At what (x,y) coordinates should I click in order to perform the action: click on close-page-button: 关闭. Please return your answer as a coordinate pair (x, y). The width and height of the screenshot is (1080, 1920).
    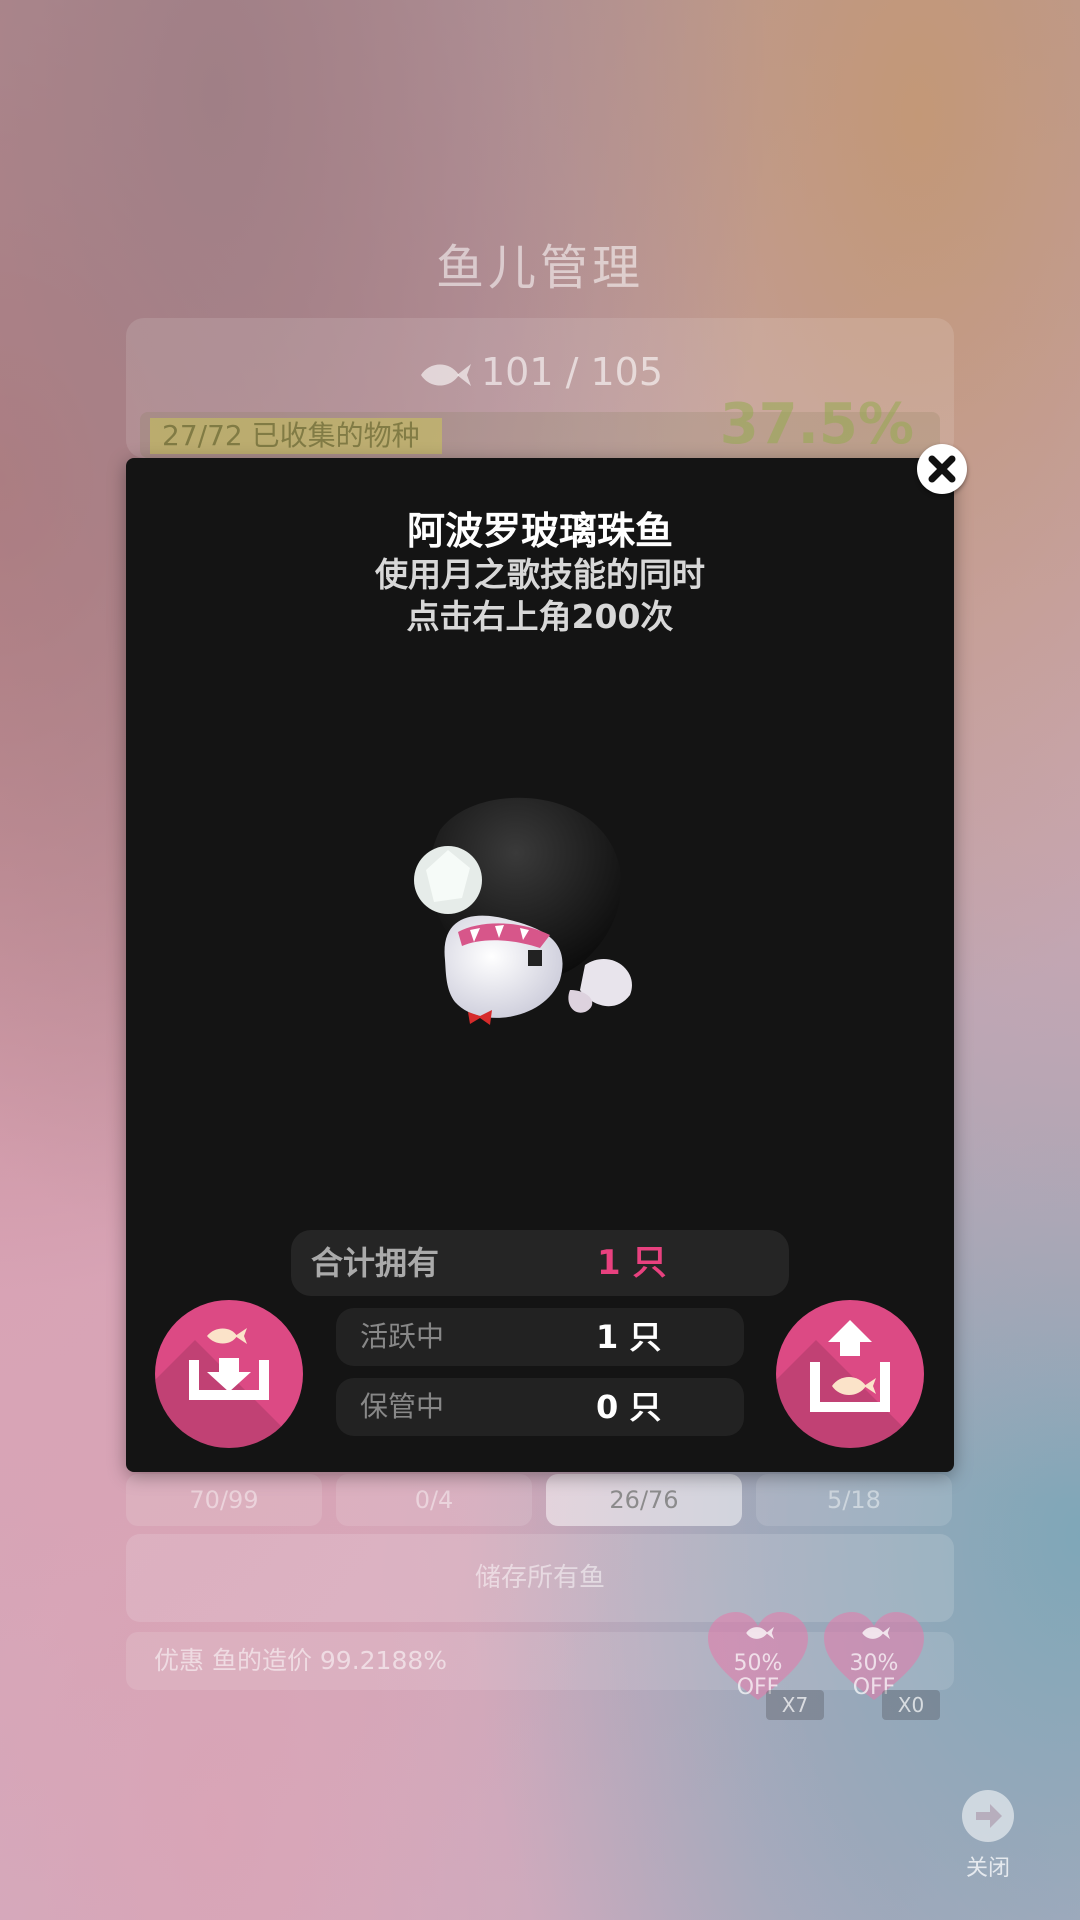
    Looking at the image, I should click on (988, 1836).